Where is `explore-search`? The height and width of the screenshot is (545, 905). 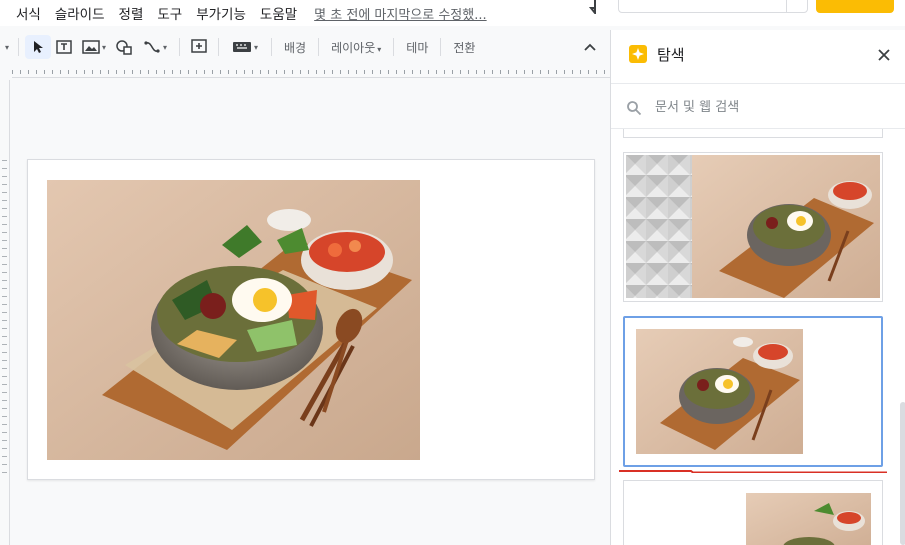 explore-search is located at coordinates (758, 107).